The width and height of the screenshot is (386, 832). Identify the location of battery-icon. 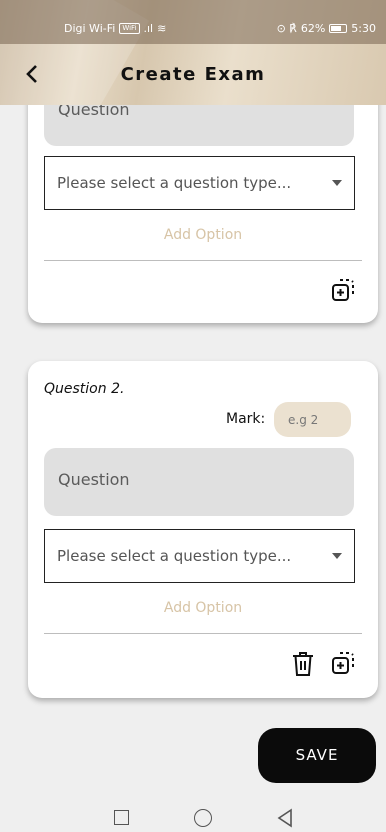
(338, 28).